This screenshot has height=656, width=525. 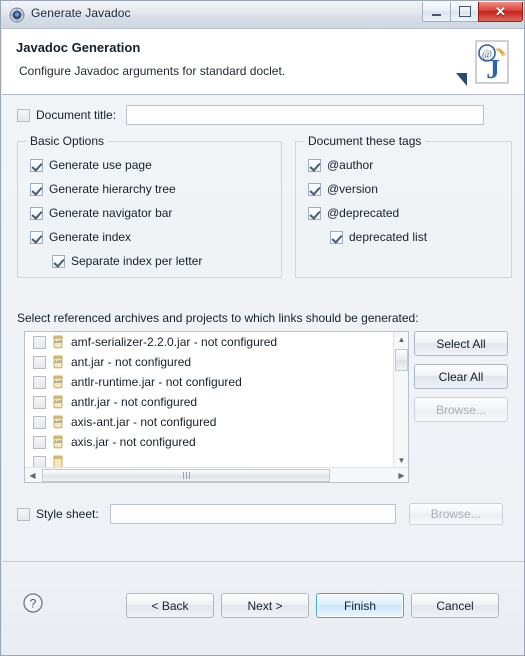 I want to click on horizontal-scroll-thumb, so click(x=186, y=475).